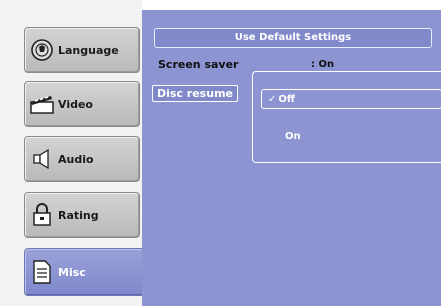 The image size is (441, 306). Describe the element at coordinates (286, 99) in the screenshot. I see `option-label: Off` at that location.